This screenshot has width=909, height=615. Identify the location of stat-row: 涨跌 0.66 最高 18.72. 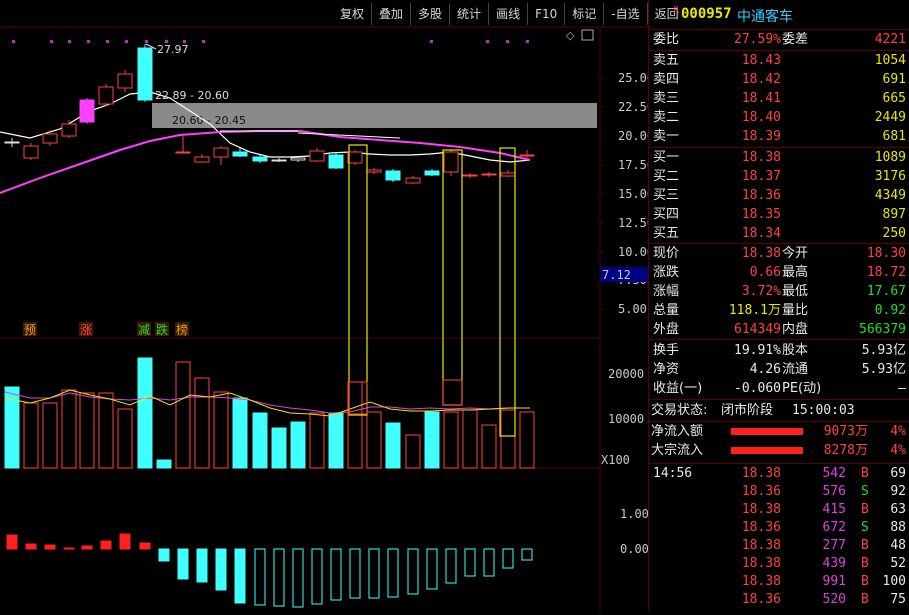
(779, 273).